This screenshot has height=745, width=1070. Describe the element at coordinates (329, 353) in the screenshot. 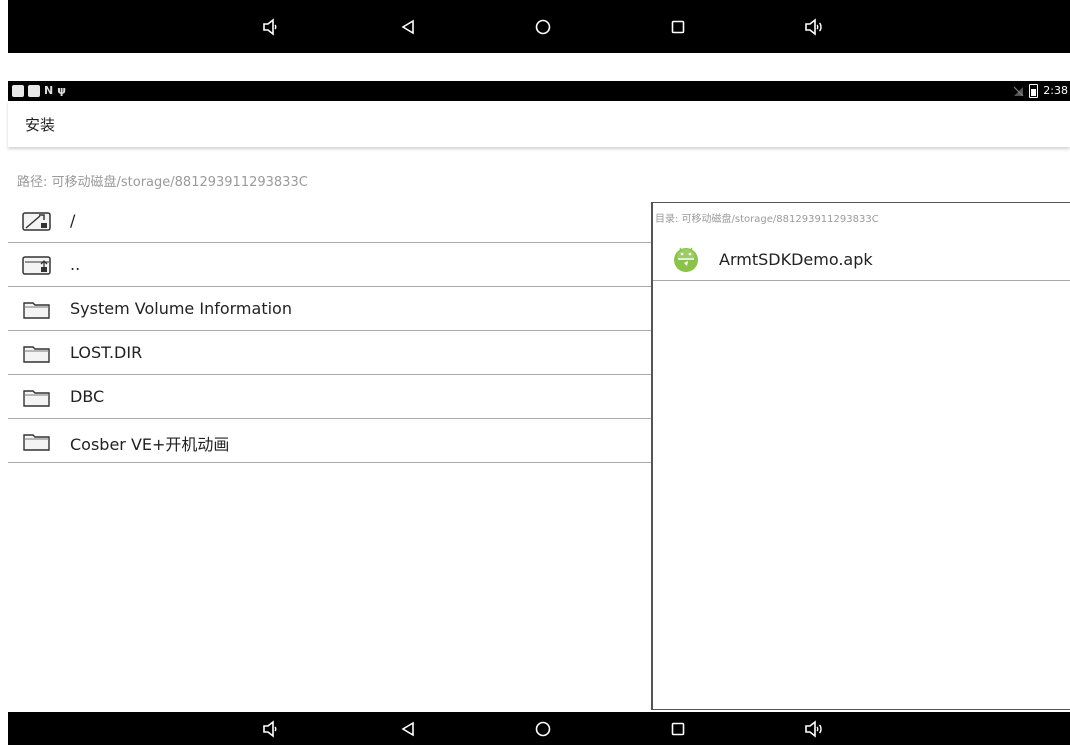

I see `list-item-folder: LOST.DIR` at that location.